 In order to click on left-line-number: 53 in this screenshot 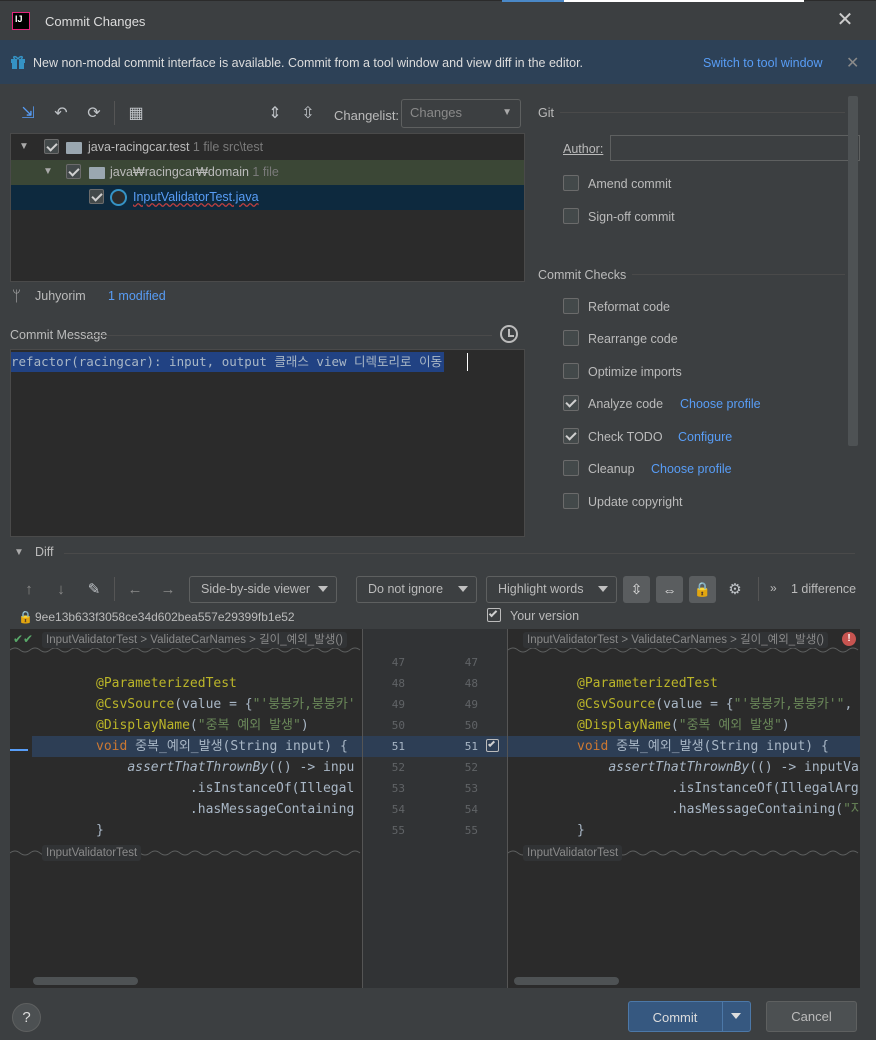, I will do `click(398, 788)`.